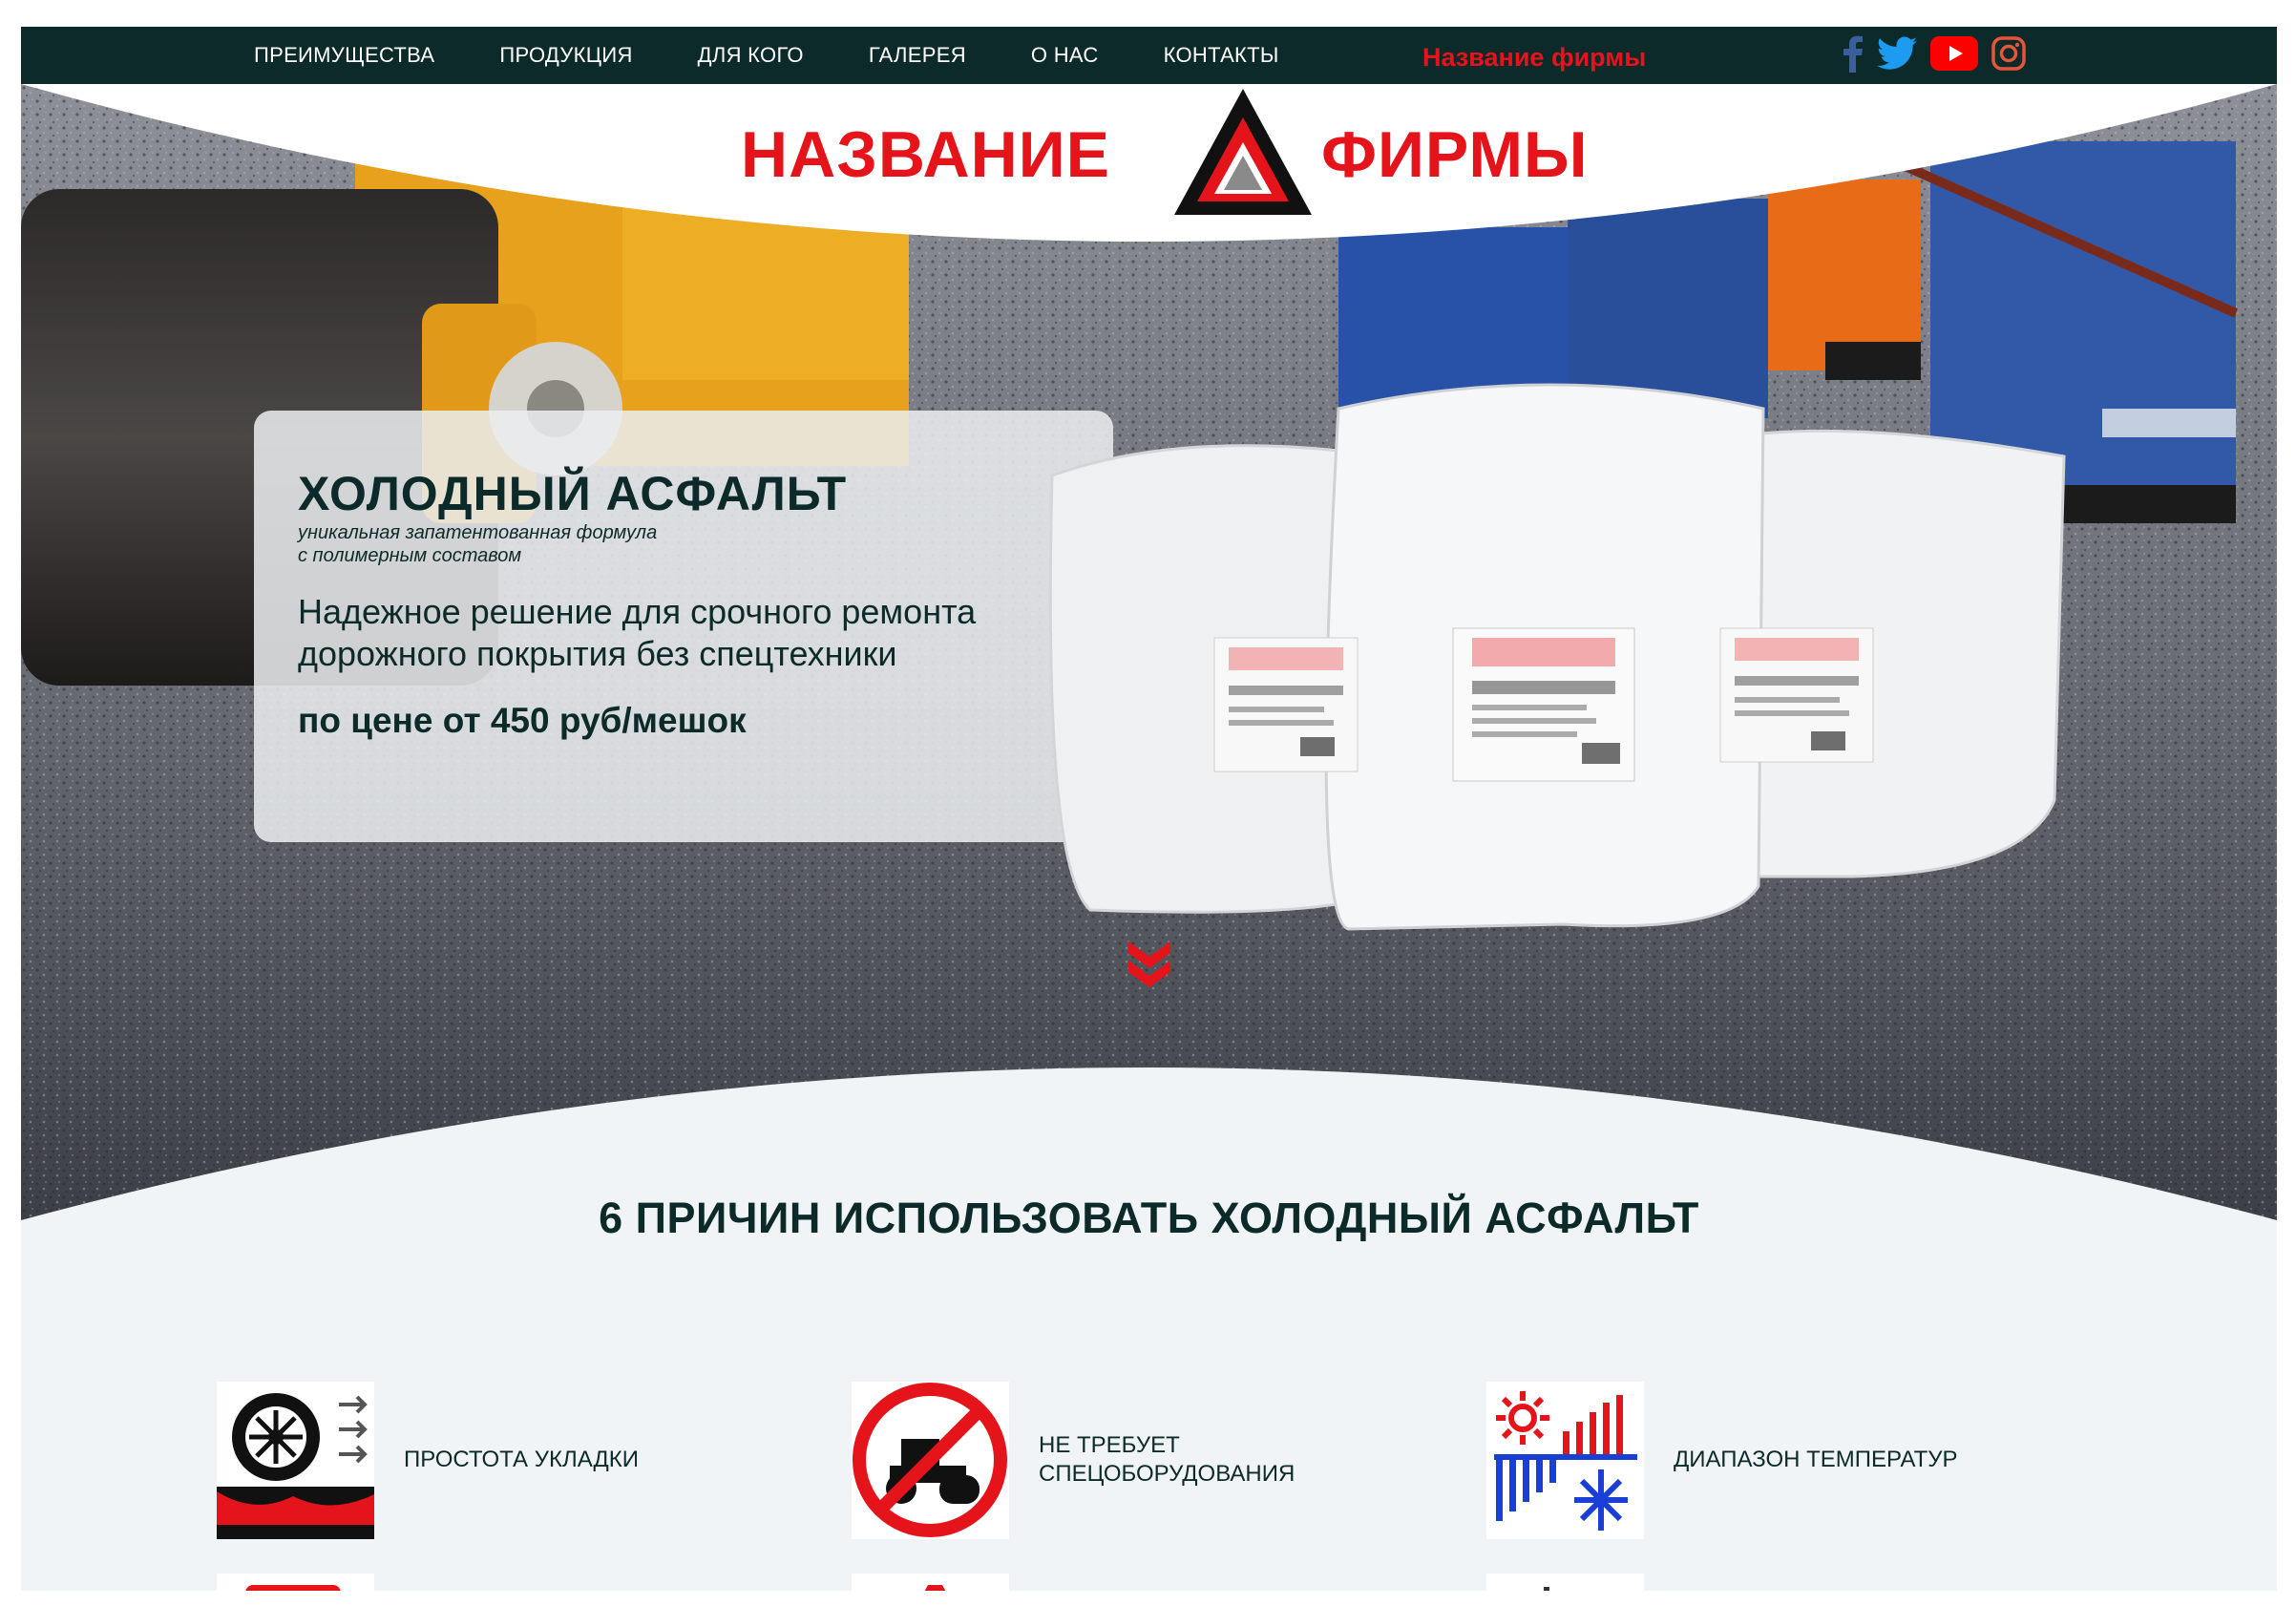 The width and height of the screenshot is (2296, 1606). Describe the element at coordinates (1243, 152) in the screenshot. I see `logo-triangle-icon` at that location.